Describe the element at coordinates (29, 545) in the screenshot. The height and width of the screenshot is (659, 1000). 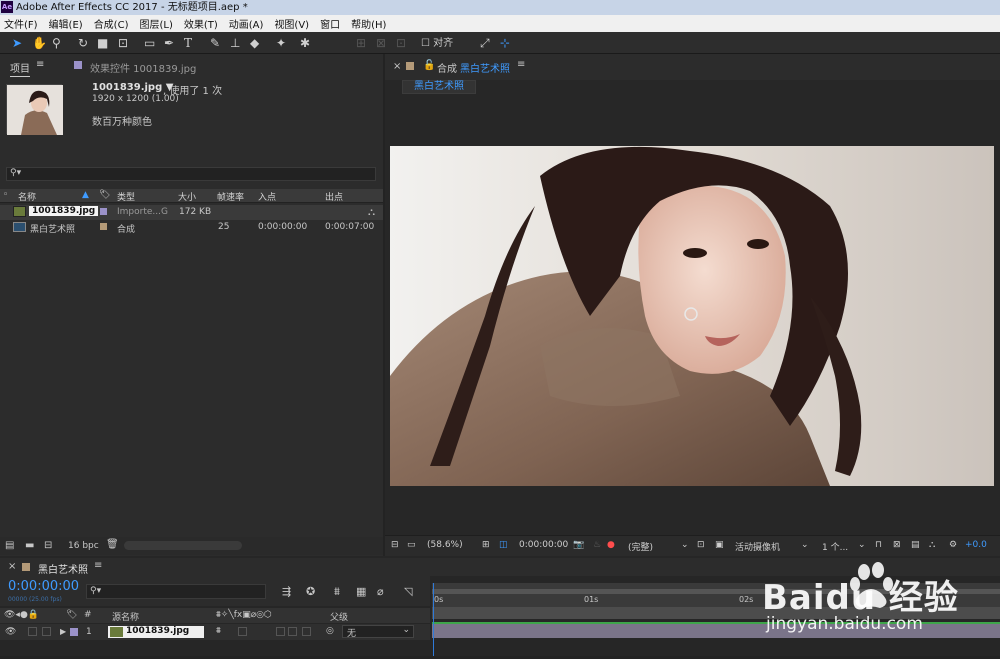
I see `new-folder-icon: ▬` at that location.